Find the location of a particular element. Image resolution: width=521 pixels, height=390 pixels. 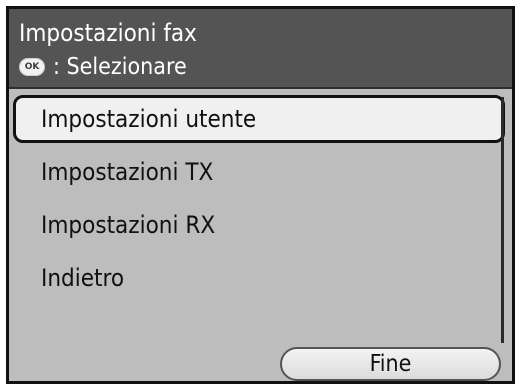

menu-item-user-settings: Impostazioni utente is located at coordinates (259, 119).